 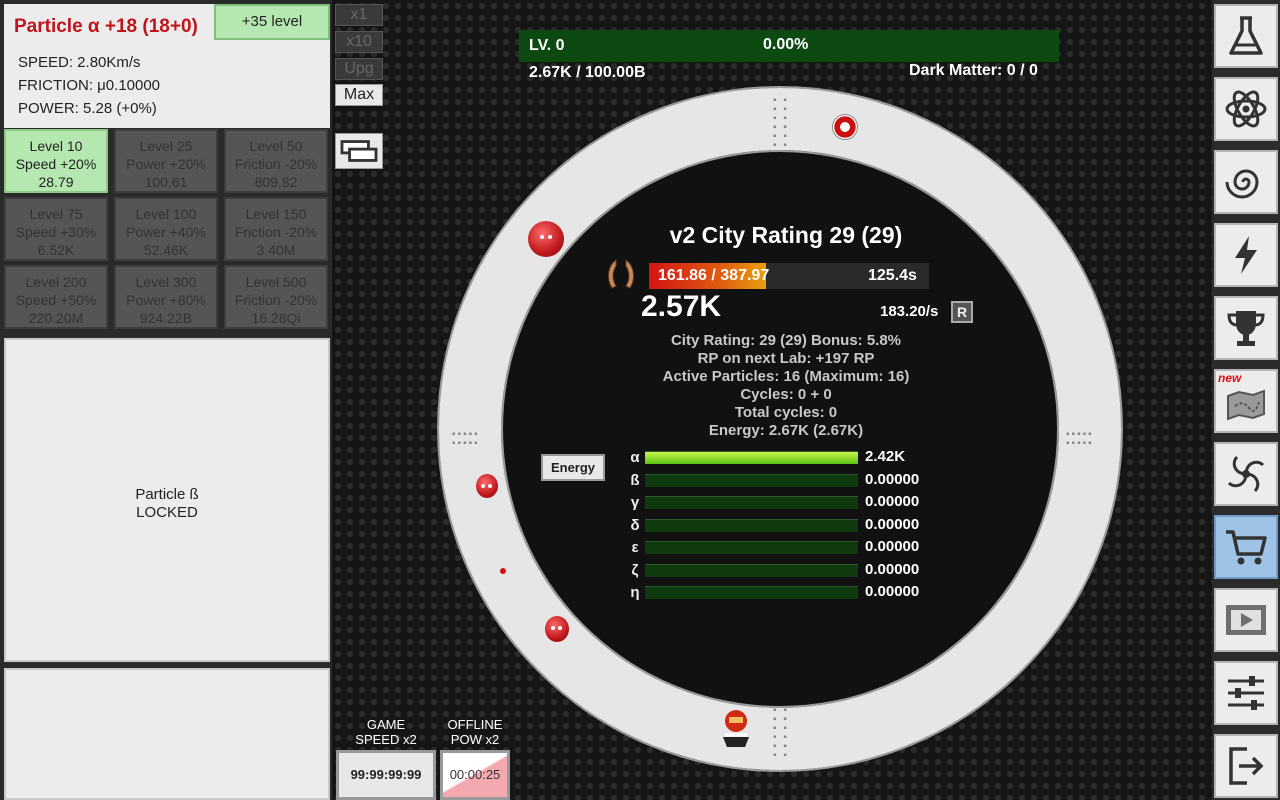 What do you see at coordinates (167, 512) in the screenshot?
I see `locked-status: LOCKED` at bounding box center [167, 512].